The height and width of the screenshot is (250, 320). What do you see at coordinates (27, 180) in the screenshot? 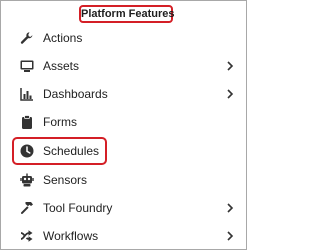
I see `robot-icon` at bounding box center [27, 180].